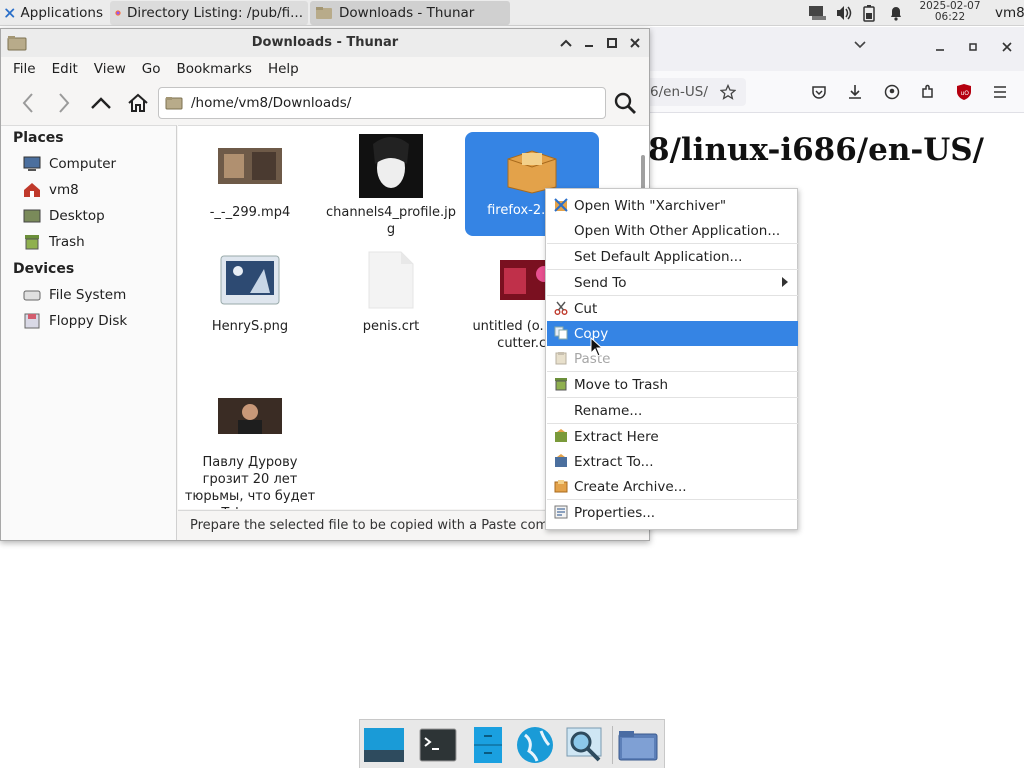 The width and height of the screenshot is (1024, 768). I want to click on shade-button, so click(566, 43).